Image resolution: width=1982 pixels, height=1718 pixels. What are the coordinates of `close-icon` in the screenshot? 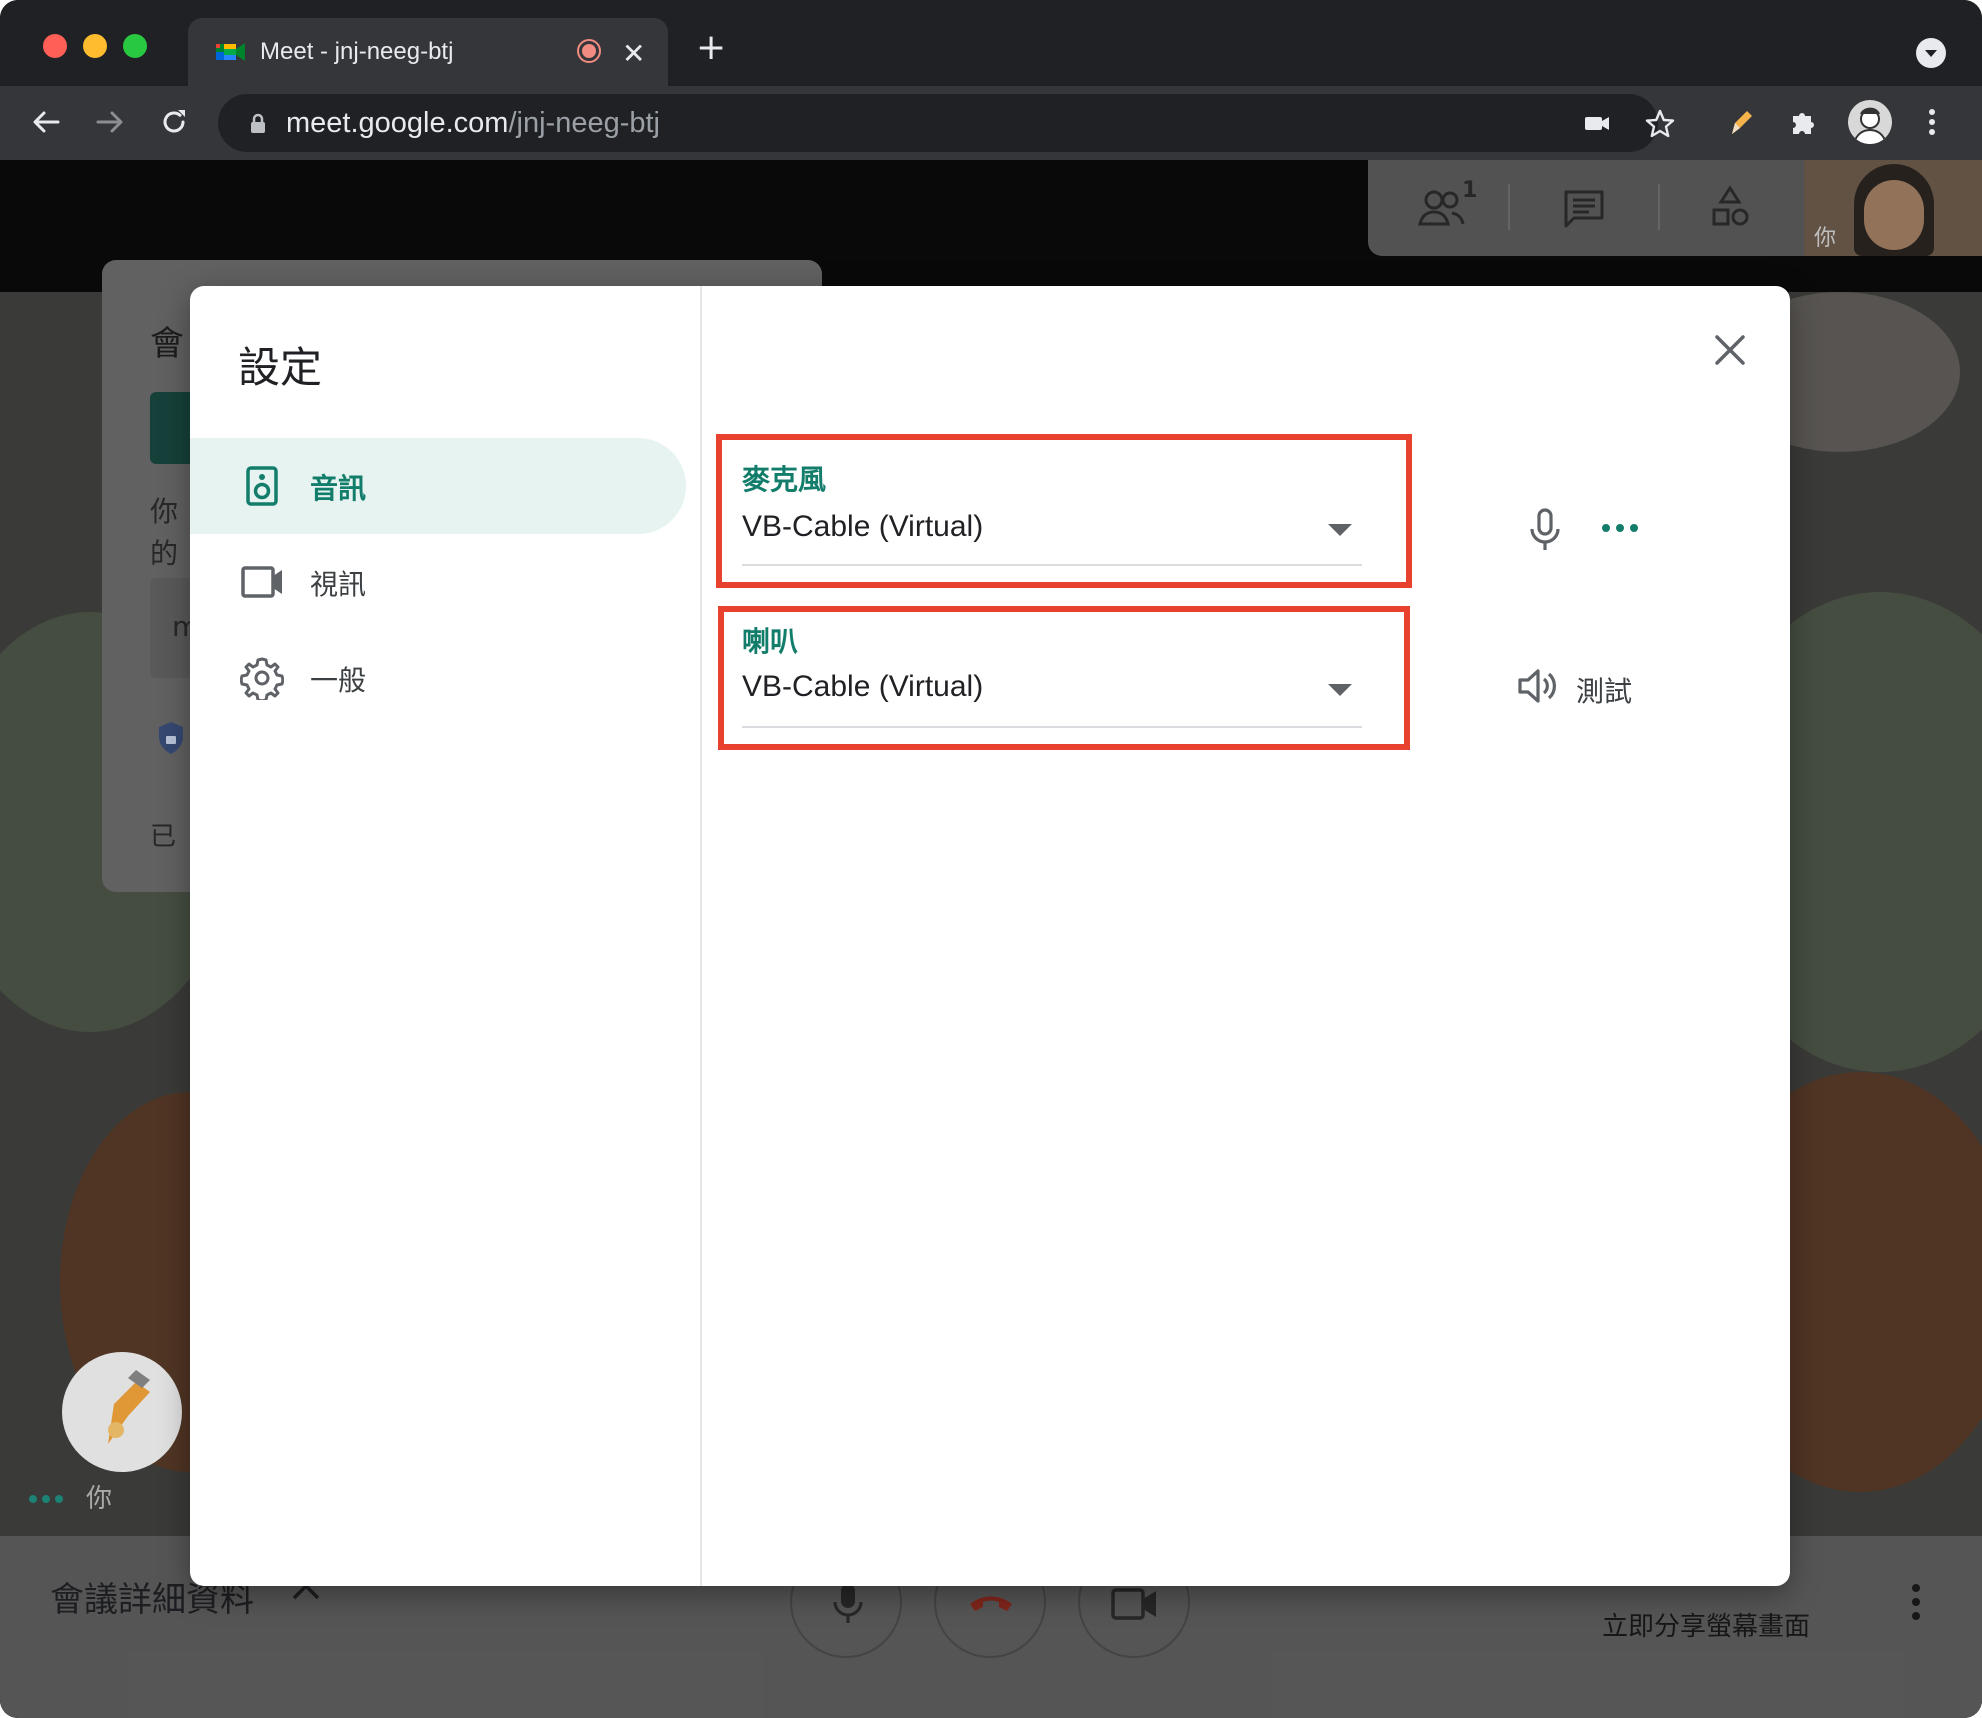 It's located at (1730, 350).